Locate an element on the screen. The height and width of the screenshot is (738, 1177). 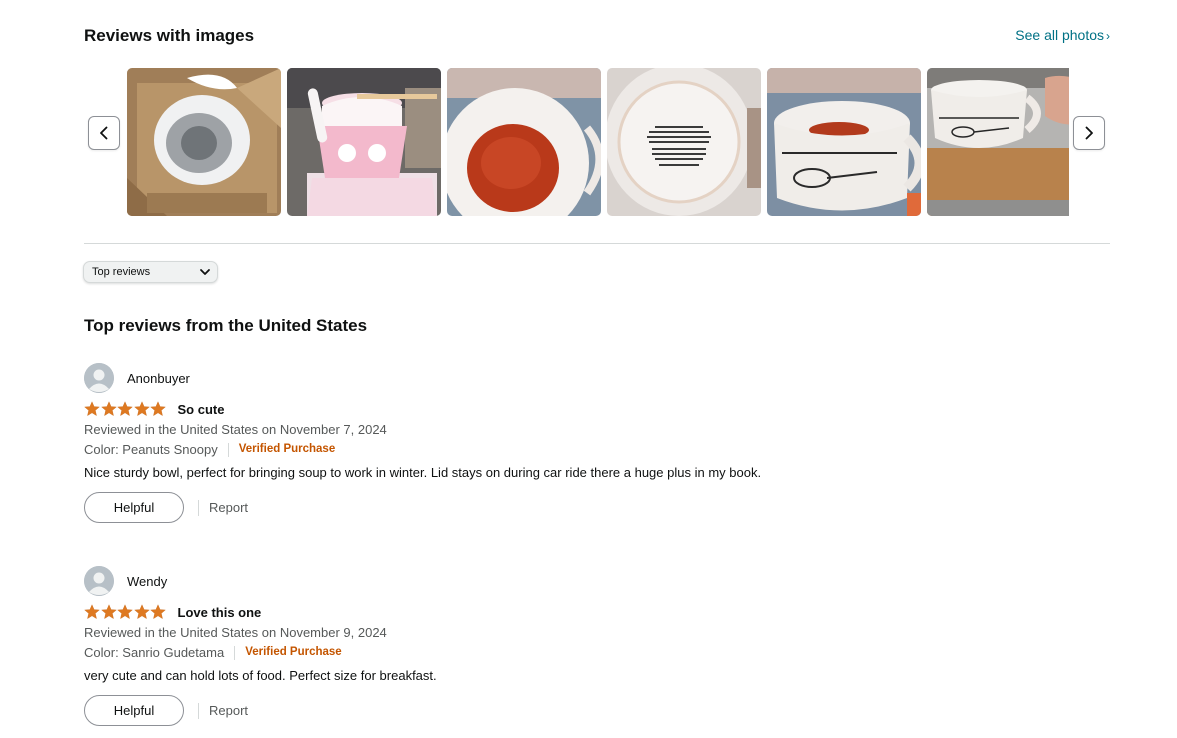
top-reviews-heading: Top reviews from the United States is located at coordinates (226, 325).